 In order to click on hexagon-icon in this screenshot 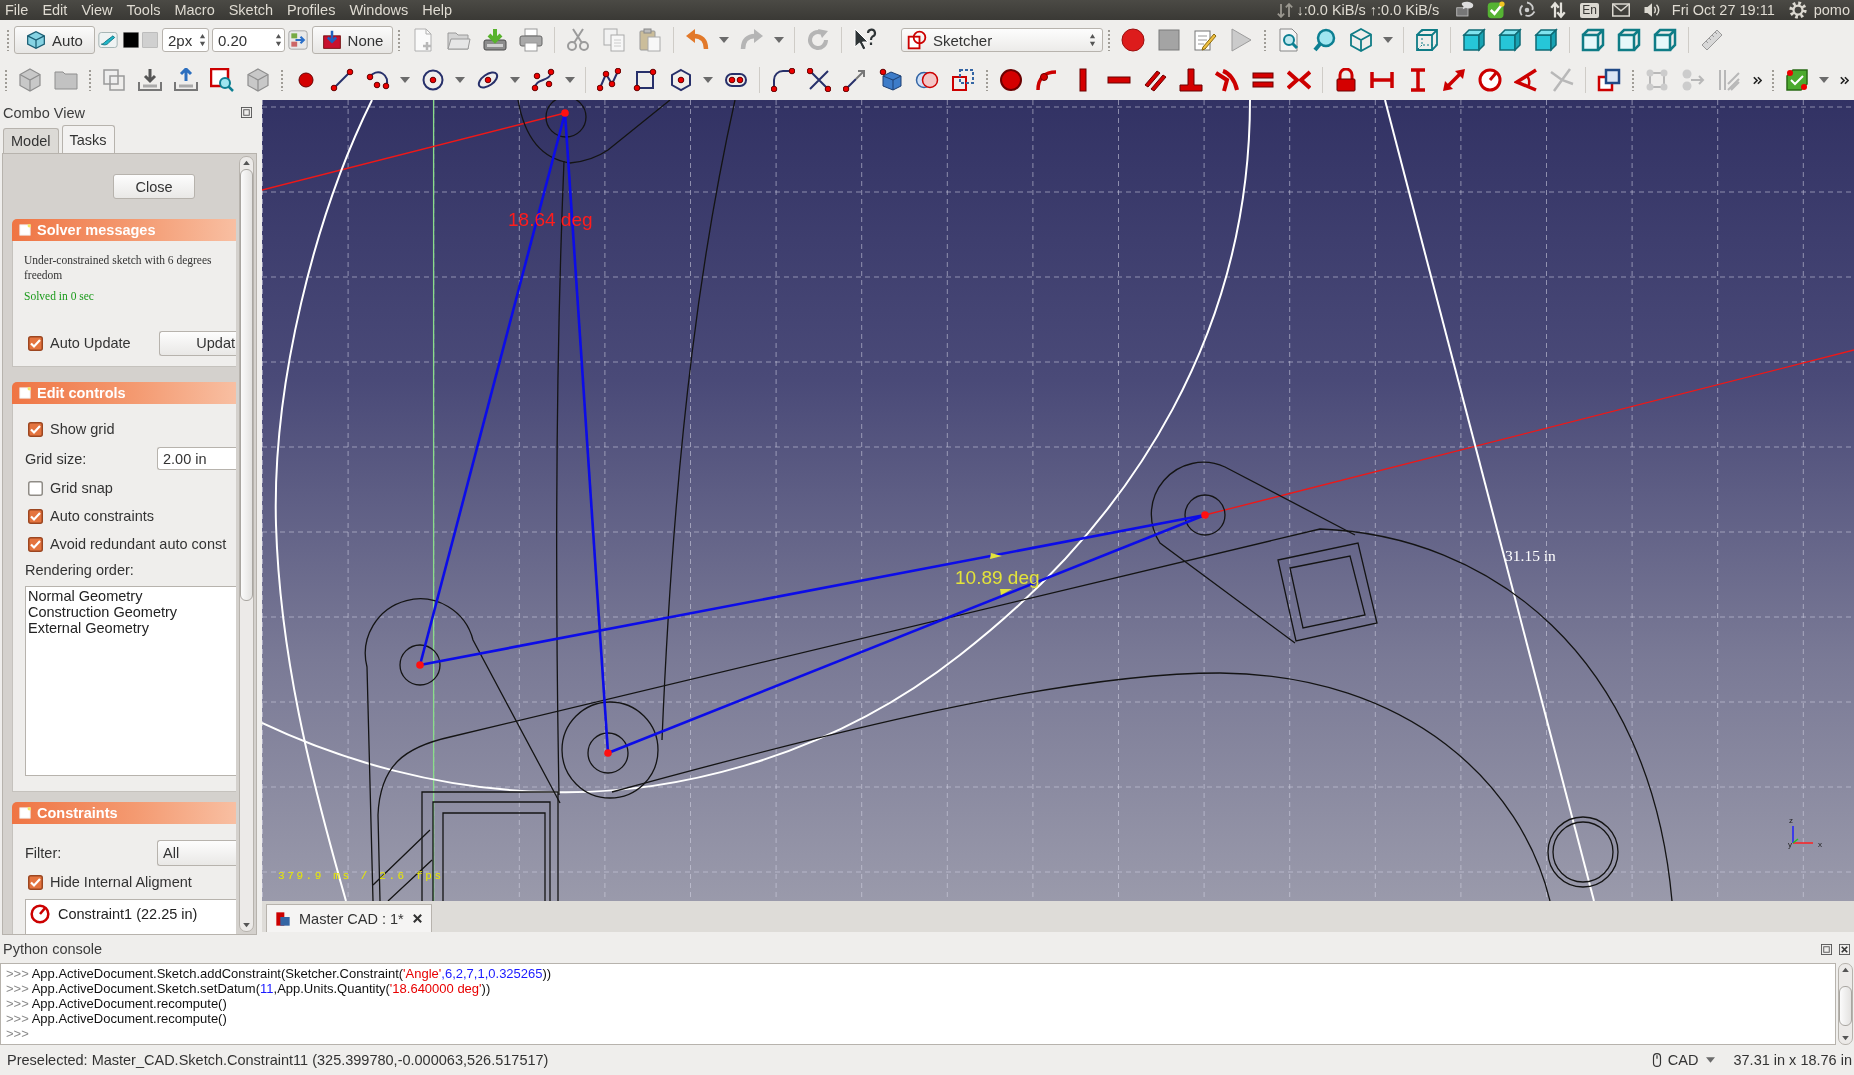, I will do `click(681, 80)`.